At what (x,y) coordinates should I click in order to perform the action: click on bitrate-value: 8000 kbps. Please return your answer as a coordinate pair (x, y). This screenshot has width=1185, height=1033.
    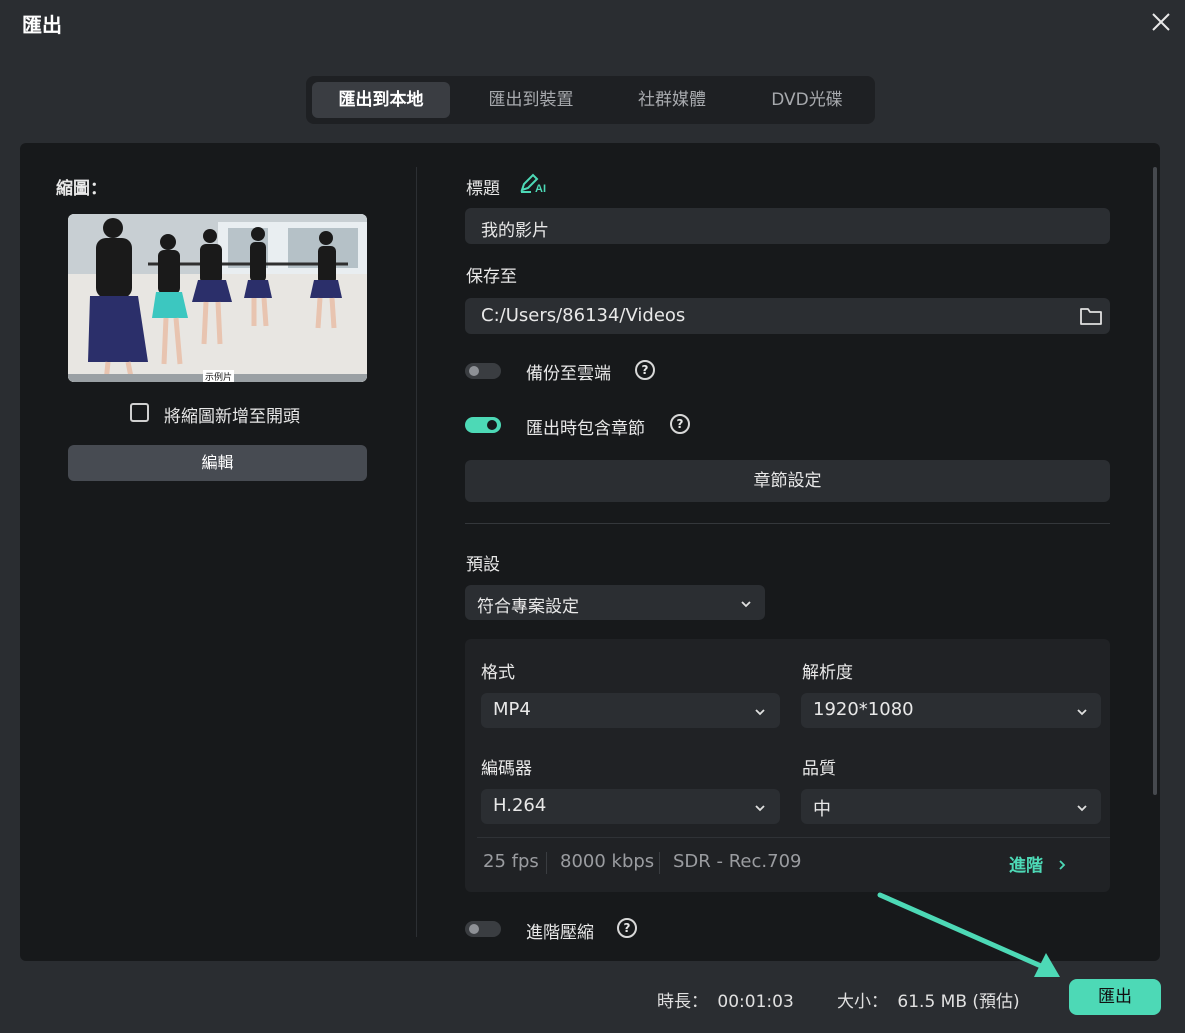
    Looking at the image, I should click on (607, 861).